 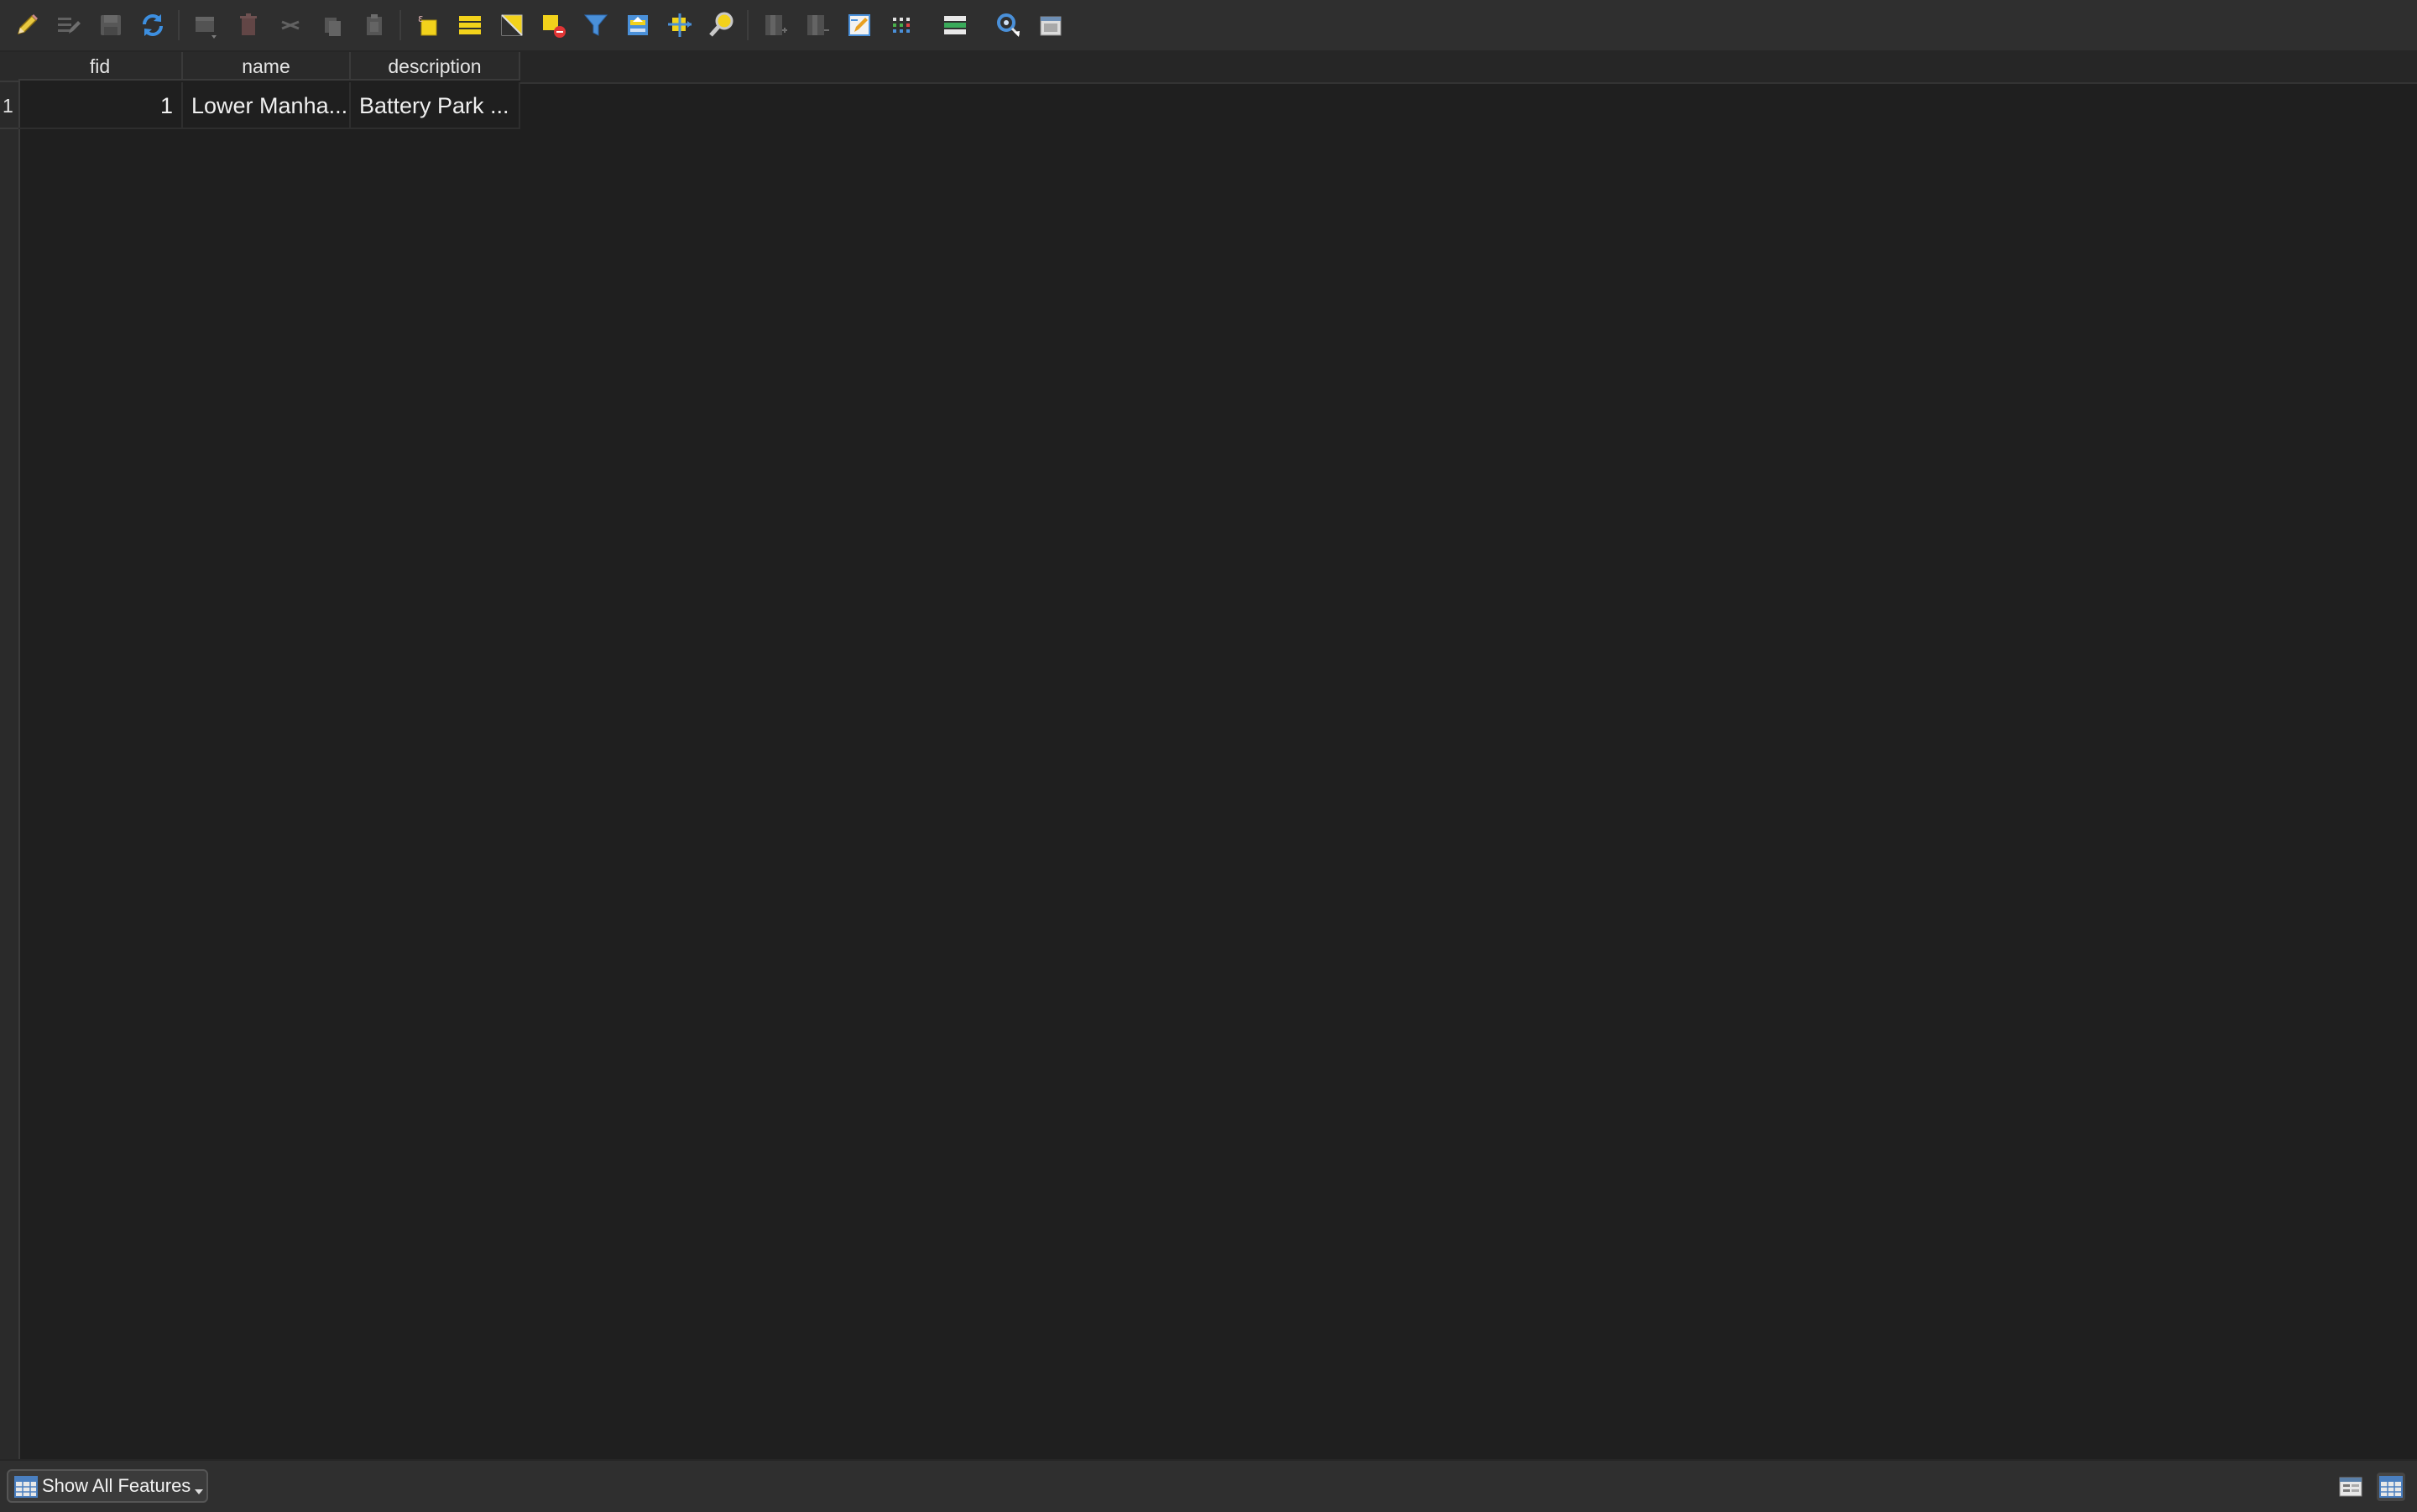 What do you see at coordinates (267, 66) in the screenshot?
I see `column-header-name: name` at bounding box center [267, 66].